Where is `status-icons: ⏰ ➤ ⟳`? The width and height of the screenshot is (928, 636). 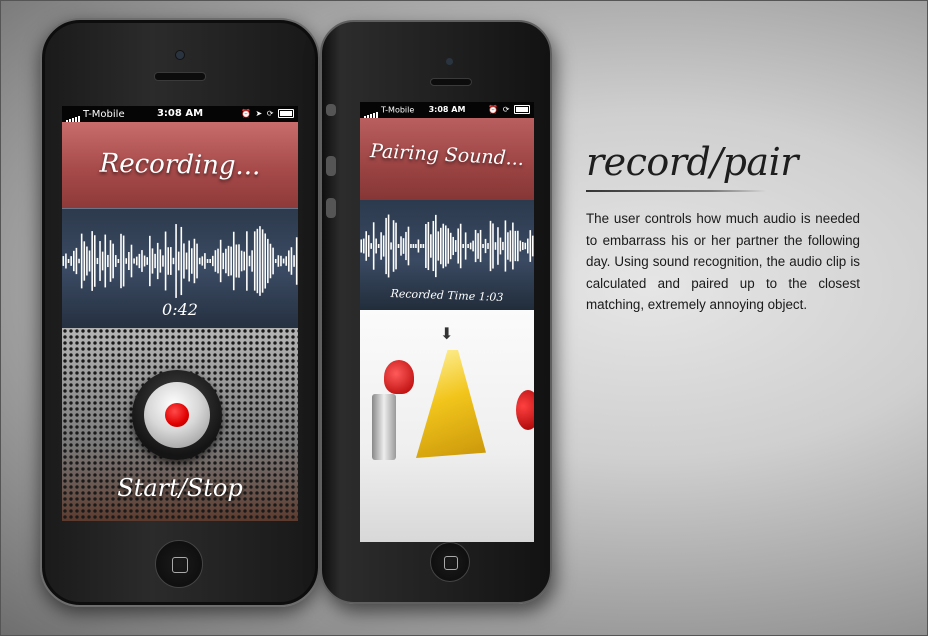 status-icons: ⏰ ➤ ⟳ is located at coordinates (267, 114).